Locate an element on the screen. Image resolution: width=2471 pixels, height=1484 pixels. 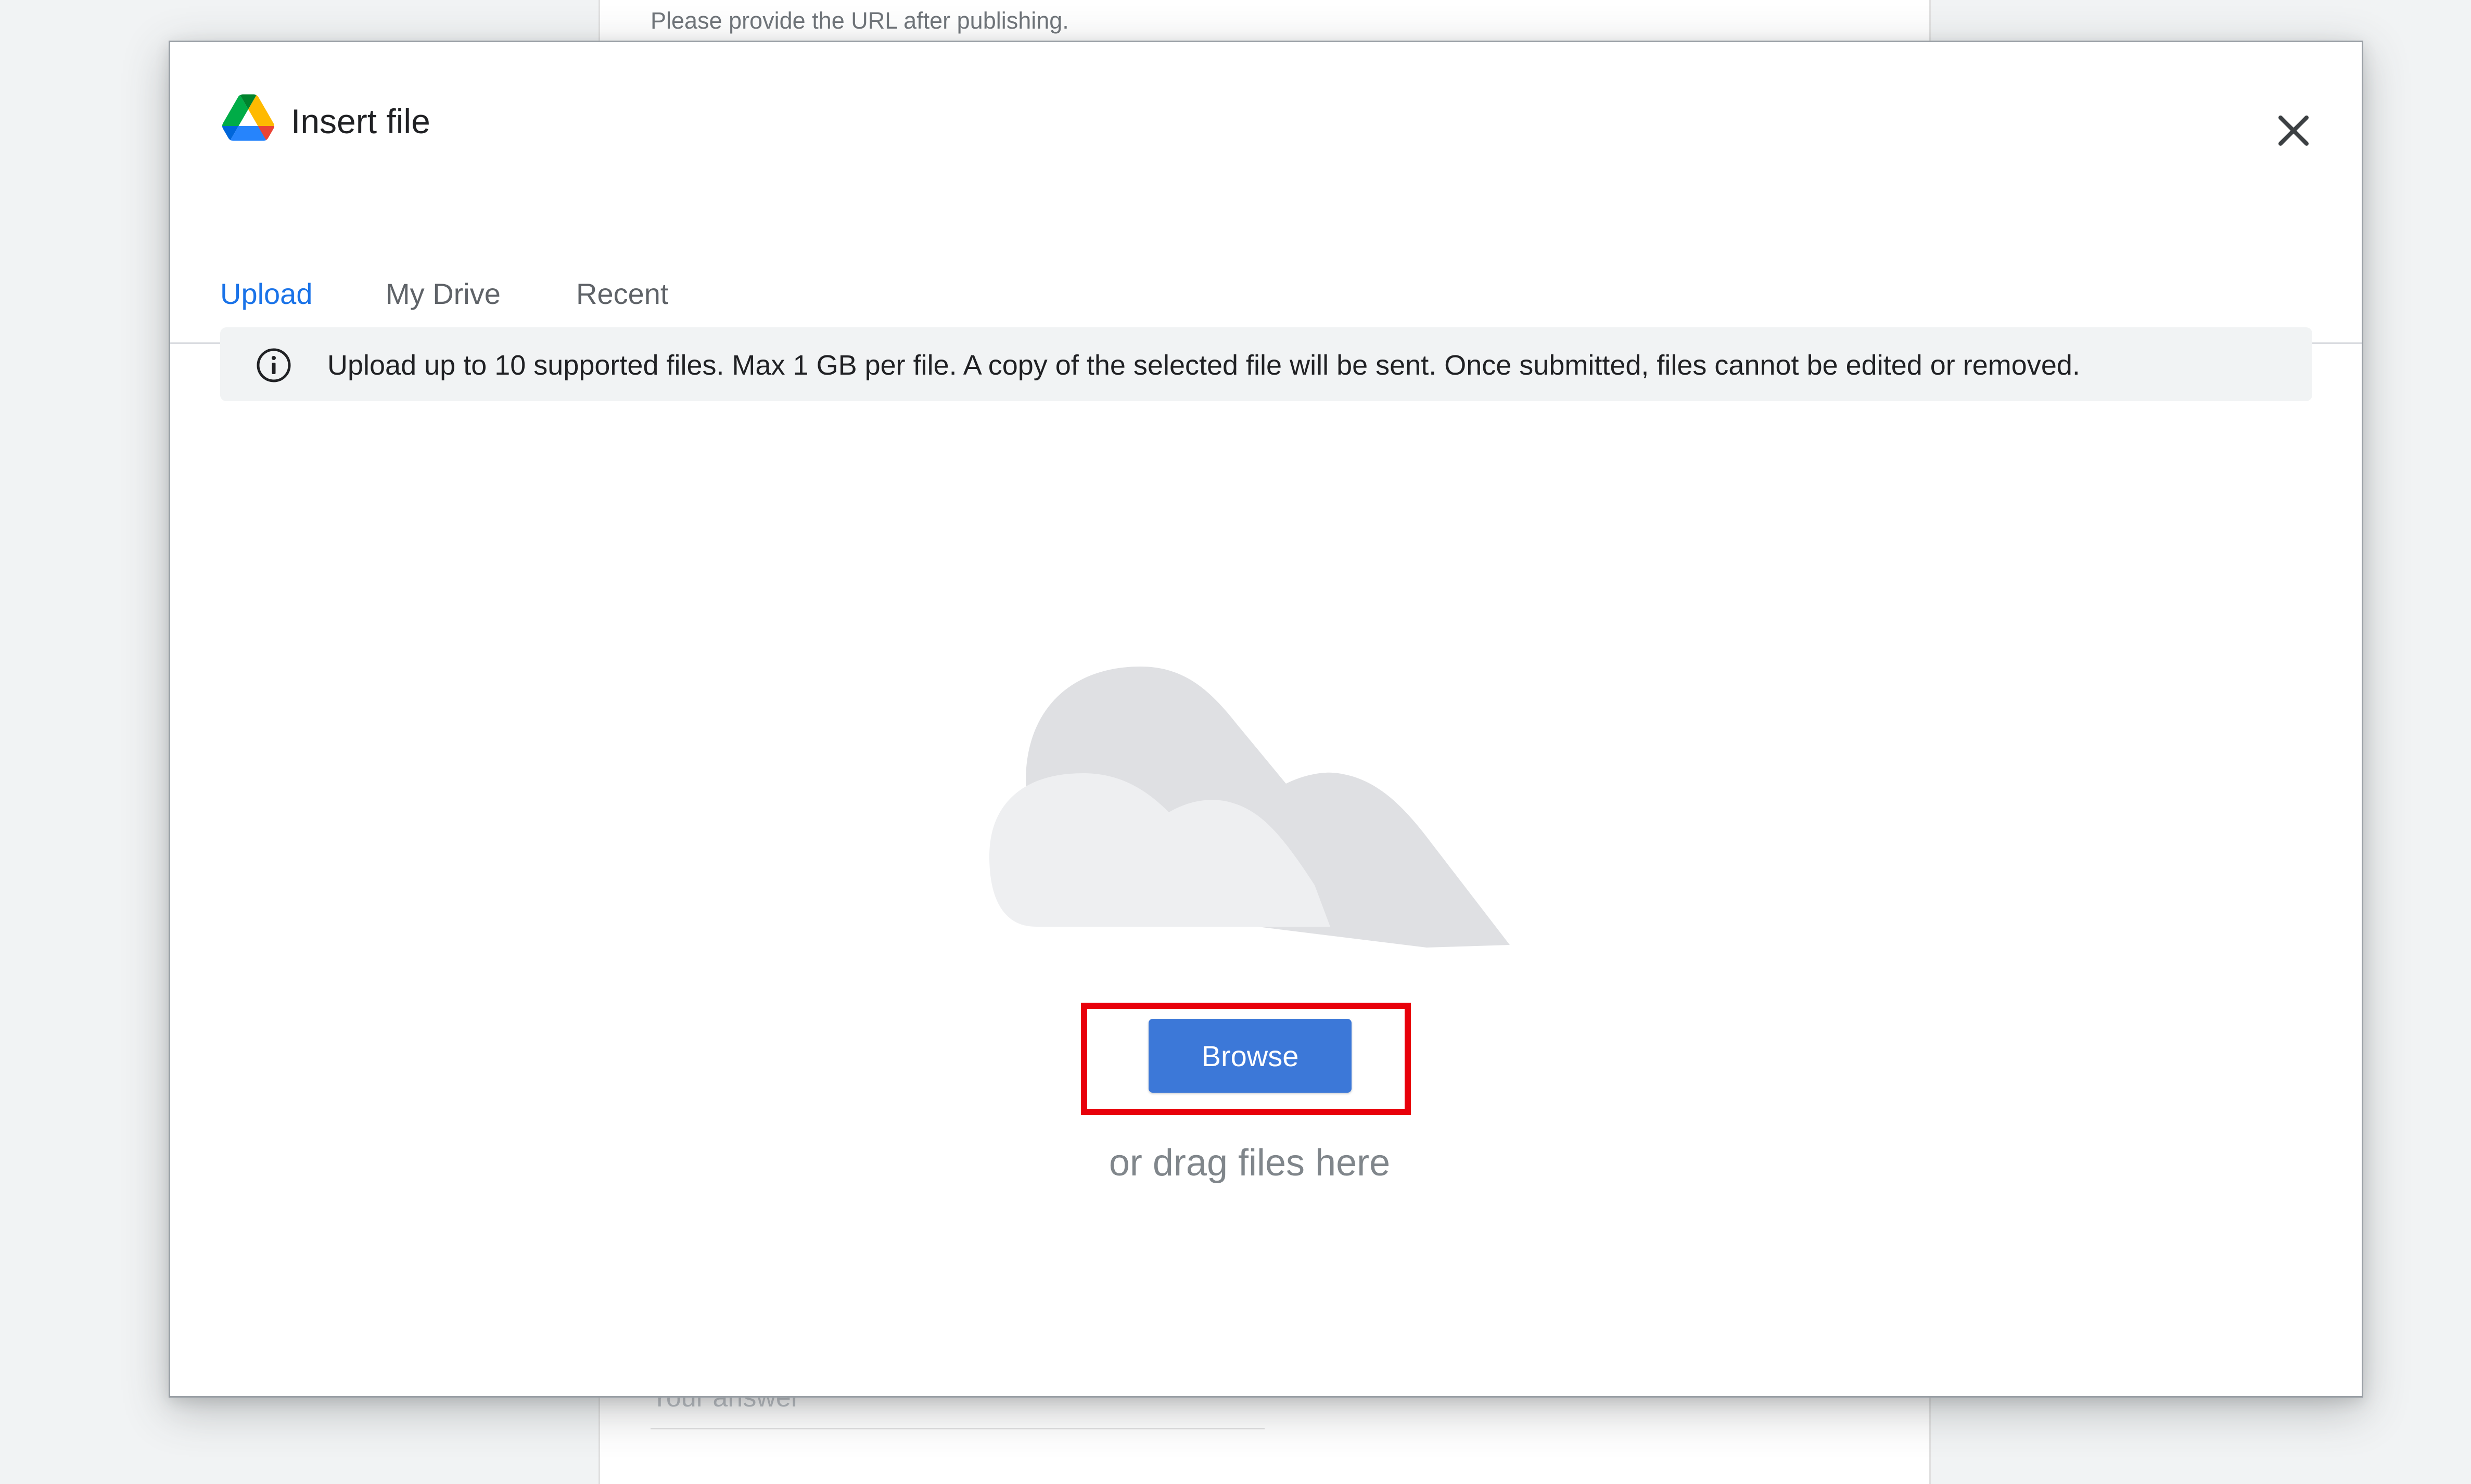
tab-upload: Upload is located at coordinates (266, 294).